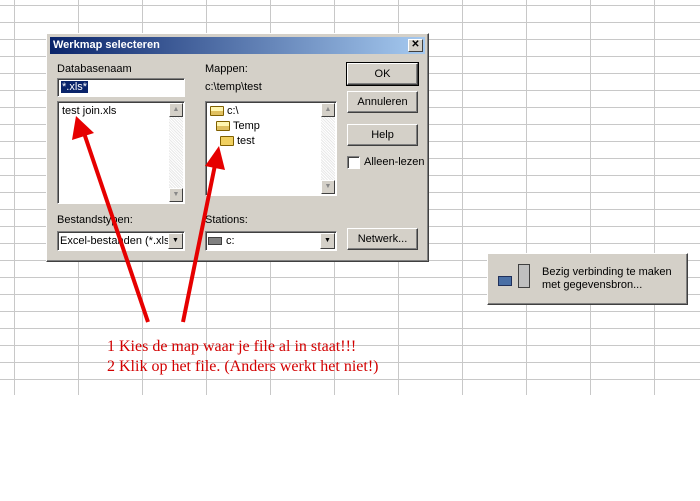  What do you see at coordinates (199, 243) in the screenshot?
I see `arrow-to-folder` at bounding box center [199, 243].